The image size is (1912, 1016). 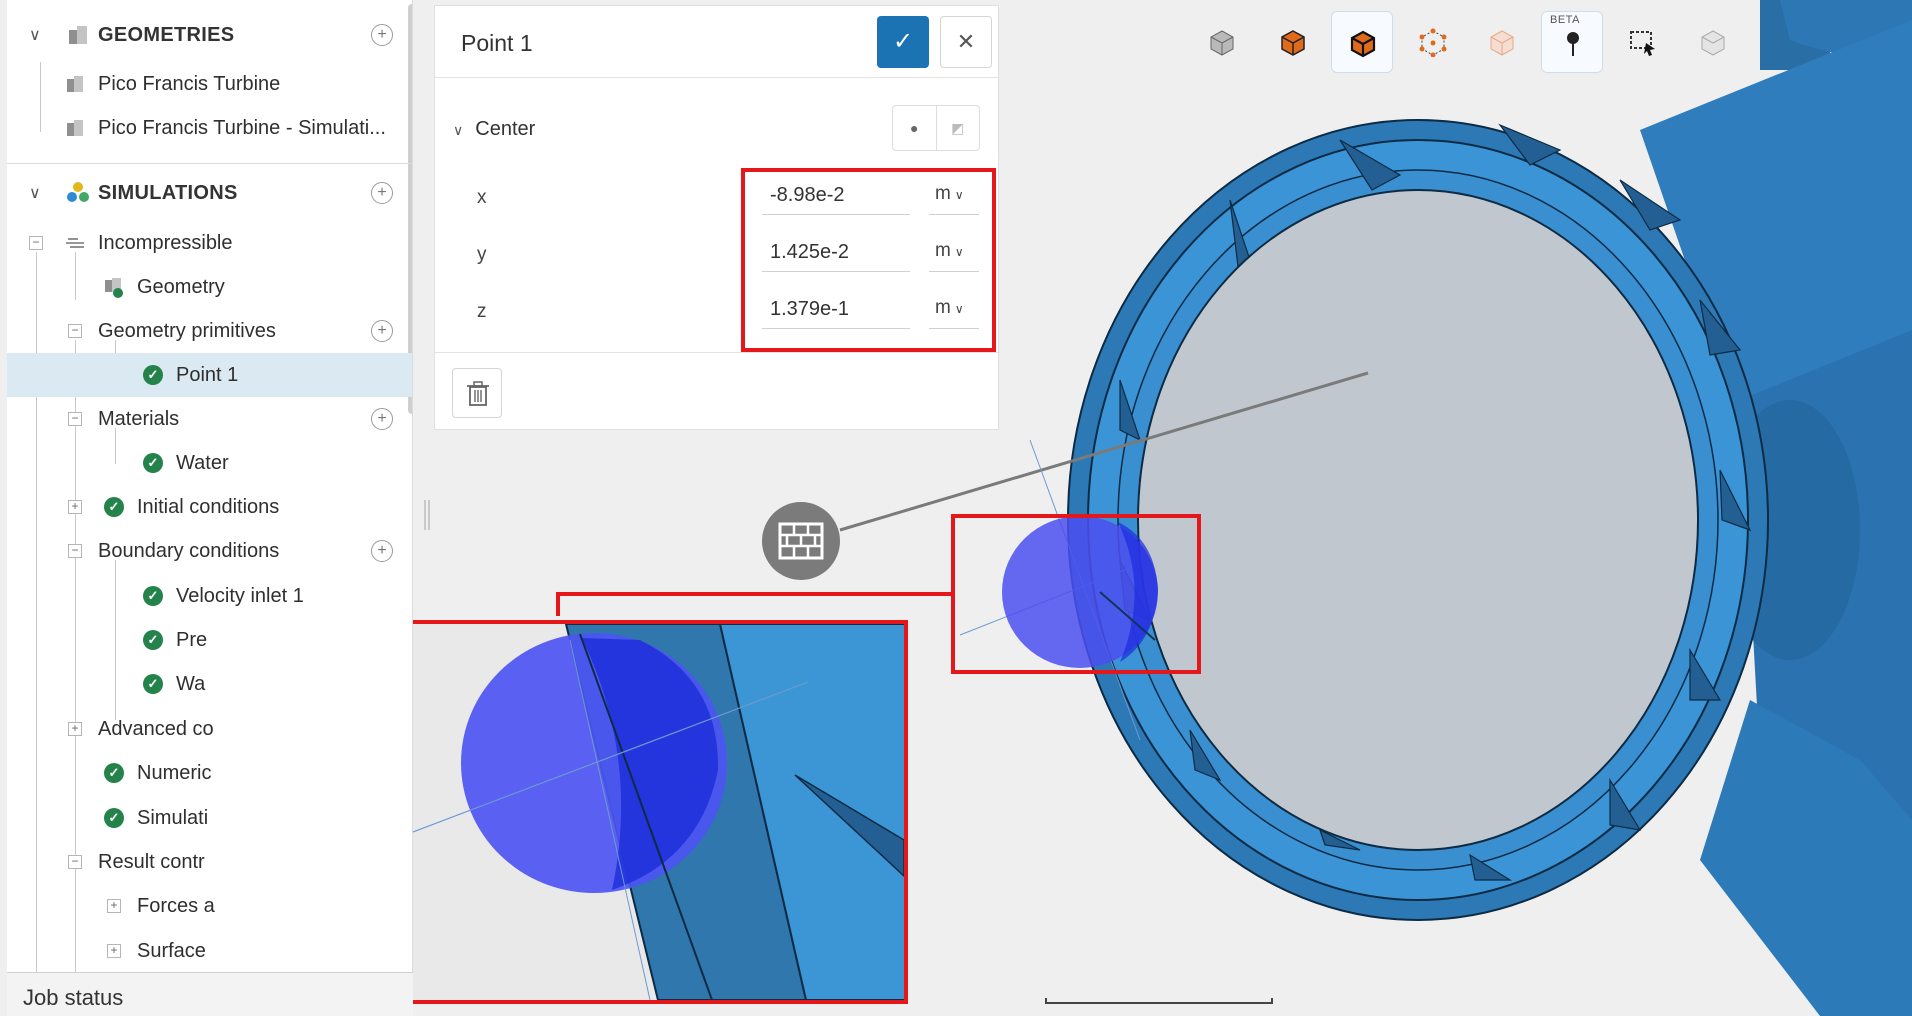 What do you see at coordinates (427, 515) in the screenshot?
I see `panel-resize-handle` at bounding box center [427, 515].